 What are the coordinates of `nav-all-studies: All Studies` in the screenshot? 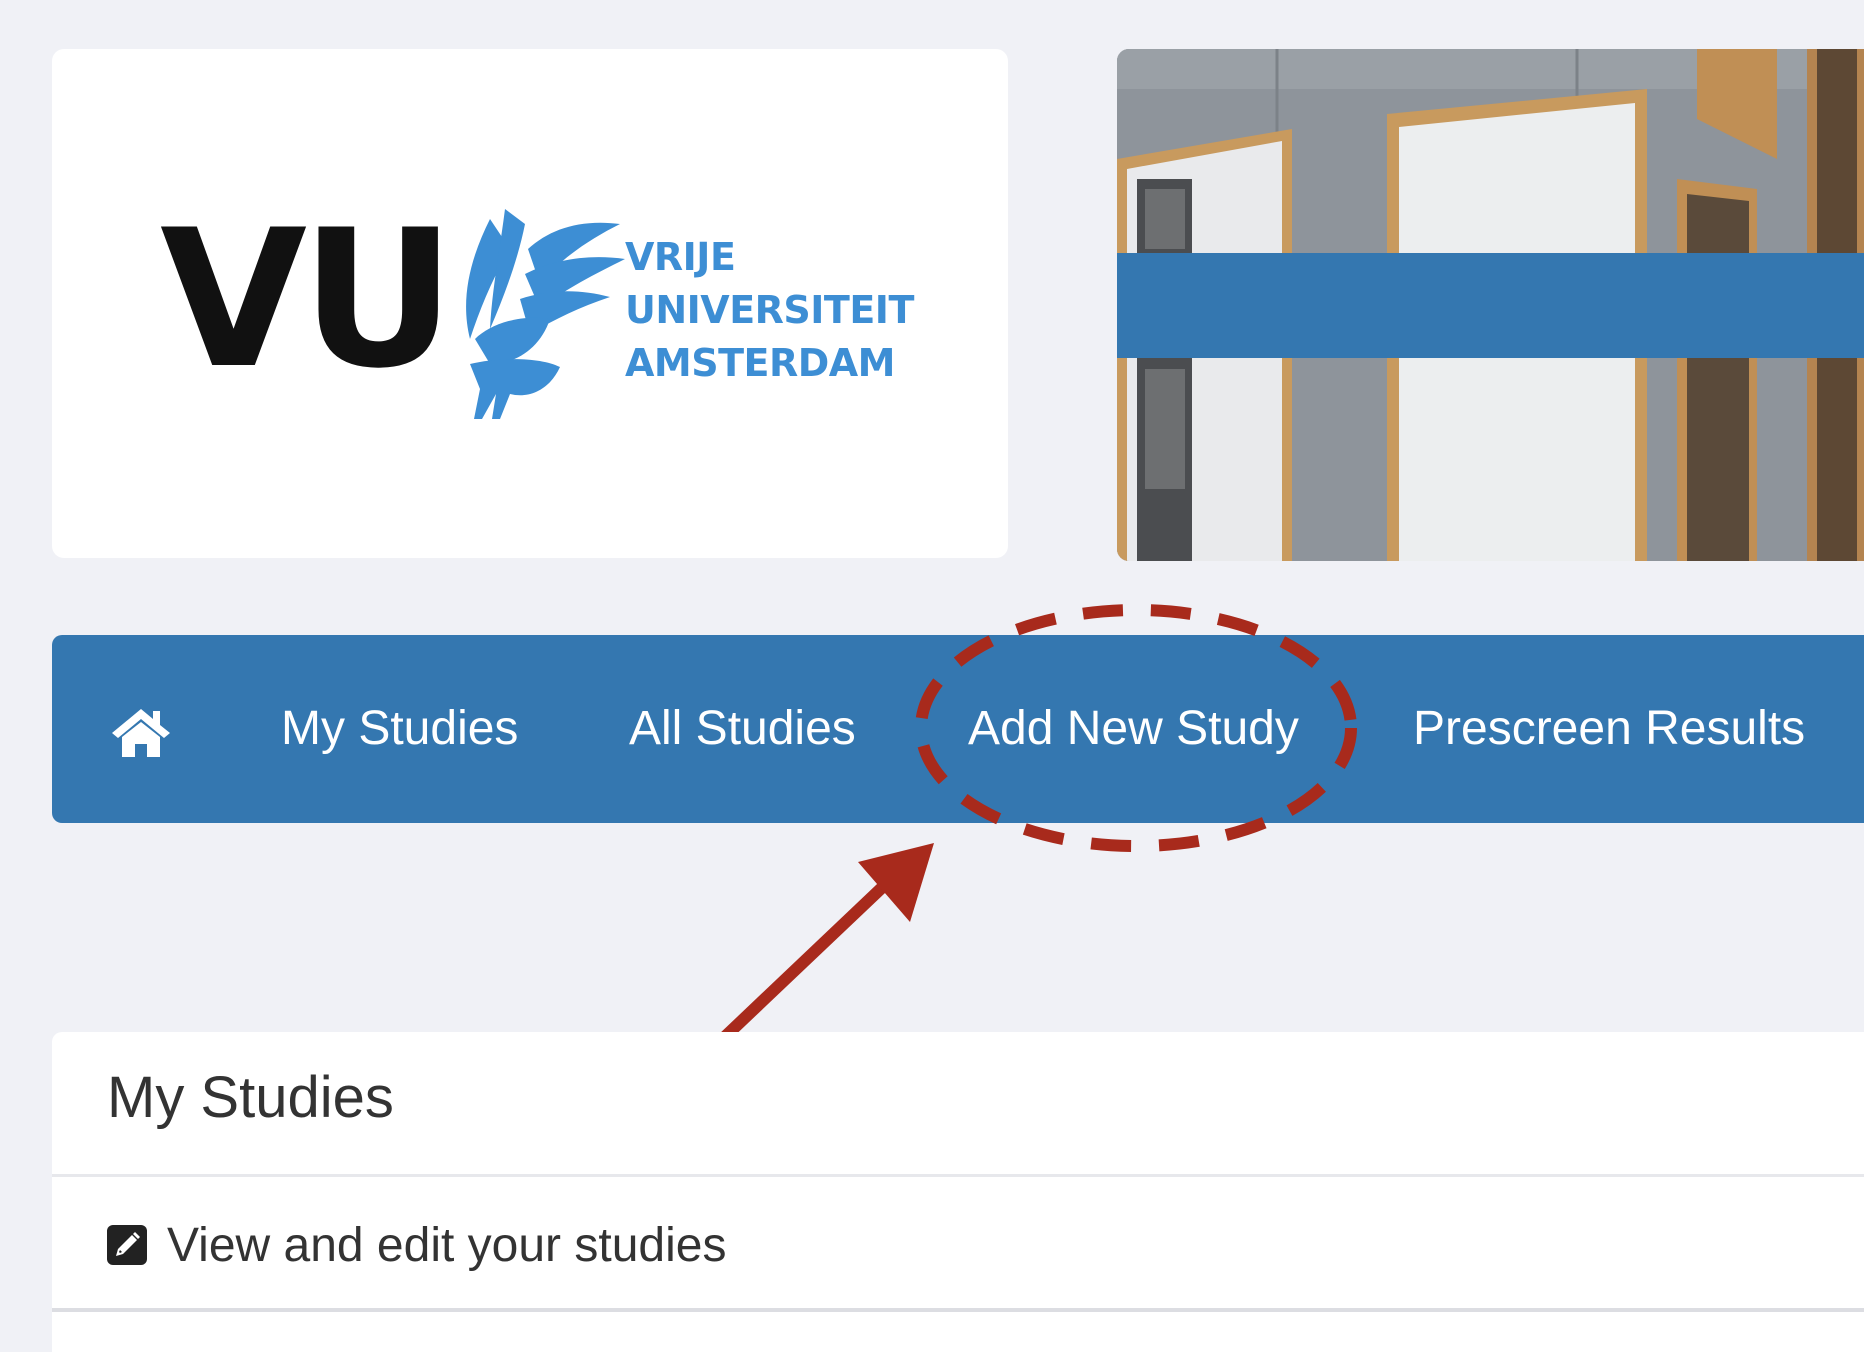 It's located at (742, 729).